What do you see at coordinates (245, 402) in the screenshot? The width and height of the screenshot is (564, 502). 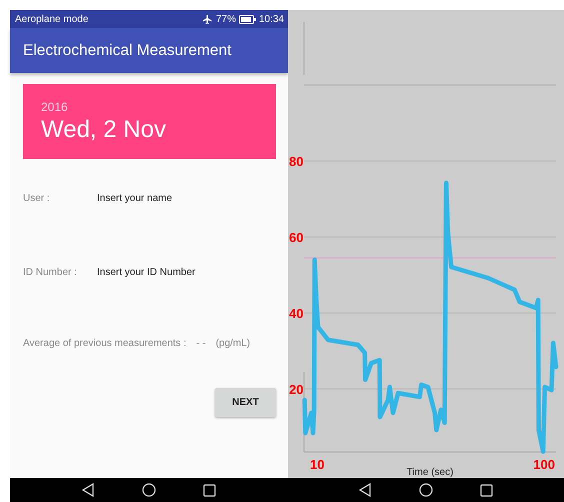 I see `next-button: NEXT` at bounding box center [245, 402].